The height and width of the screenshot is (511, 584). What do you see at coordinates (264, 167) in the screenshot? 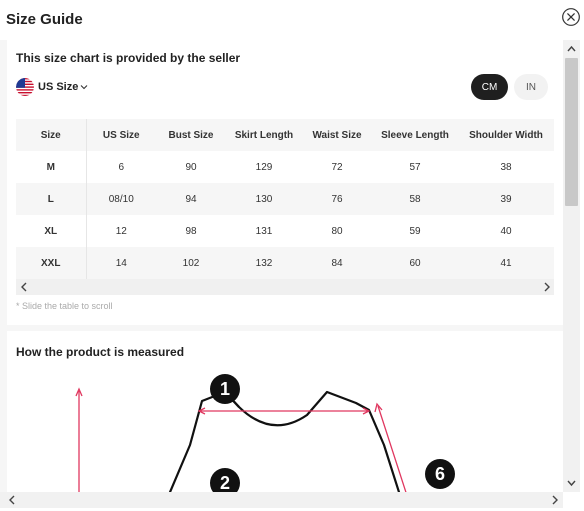
I see `table-cell: 129` at bounding box center [264, 167].